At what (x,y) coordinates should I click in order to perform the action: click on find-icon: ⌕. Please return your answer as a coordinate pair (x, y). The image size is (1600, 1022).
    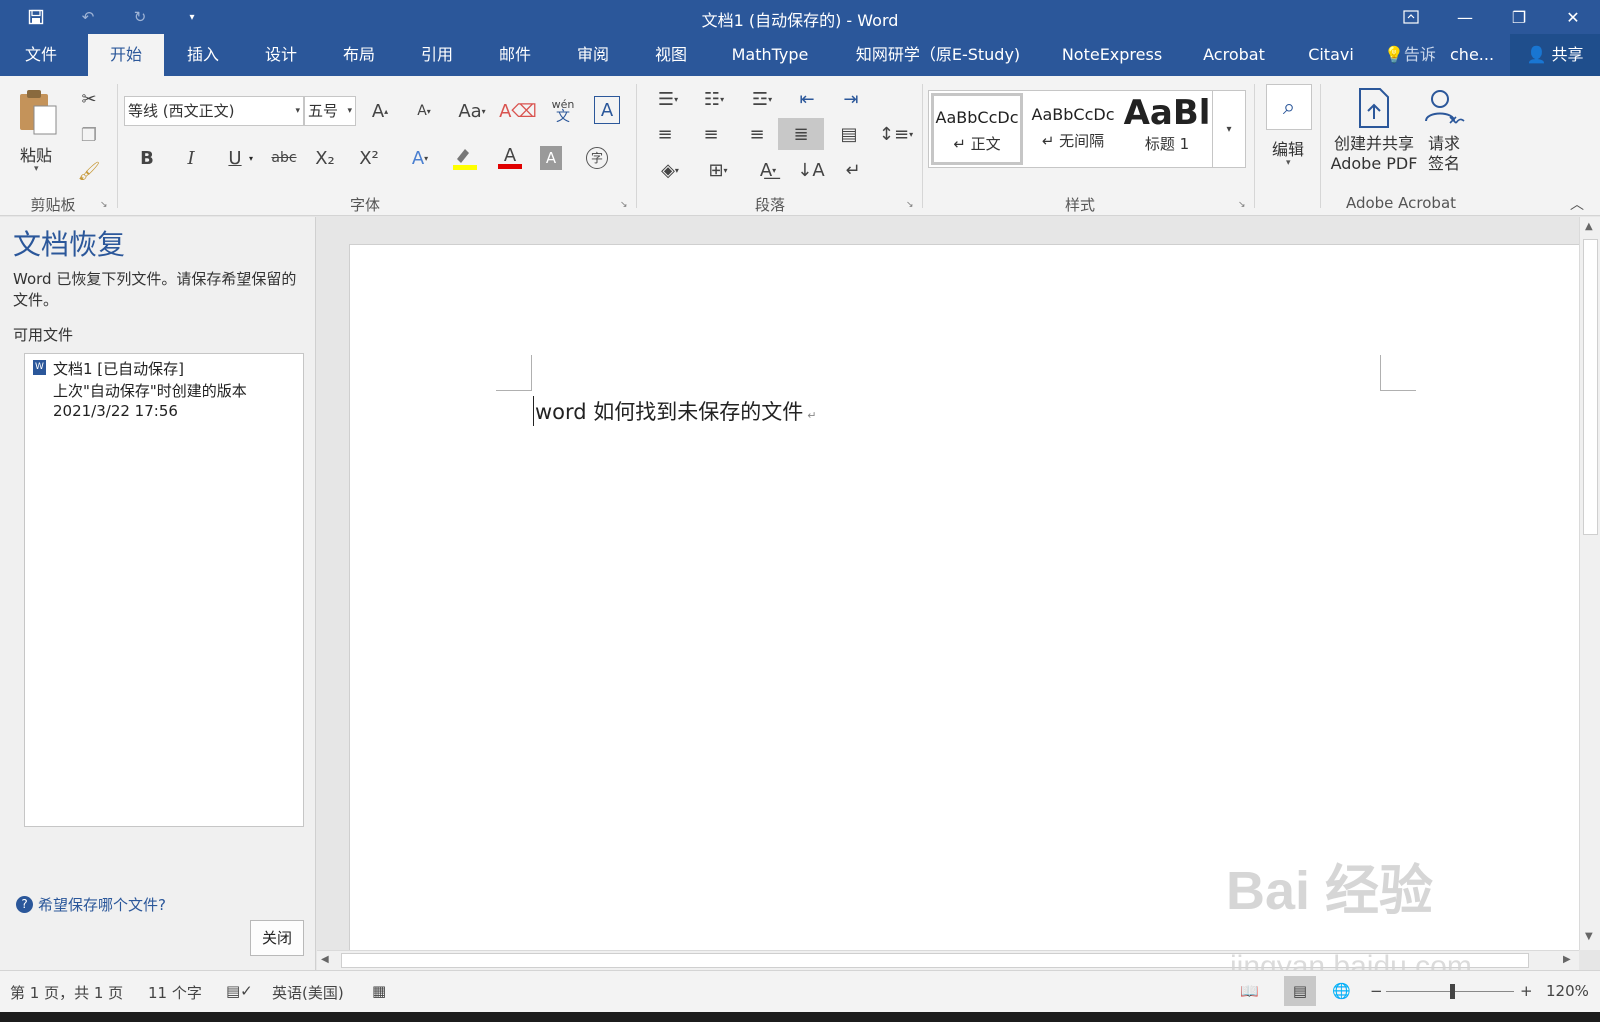
    Looking at the image, I should click on (1289, 107).